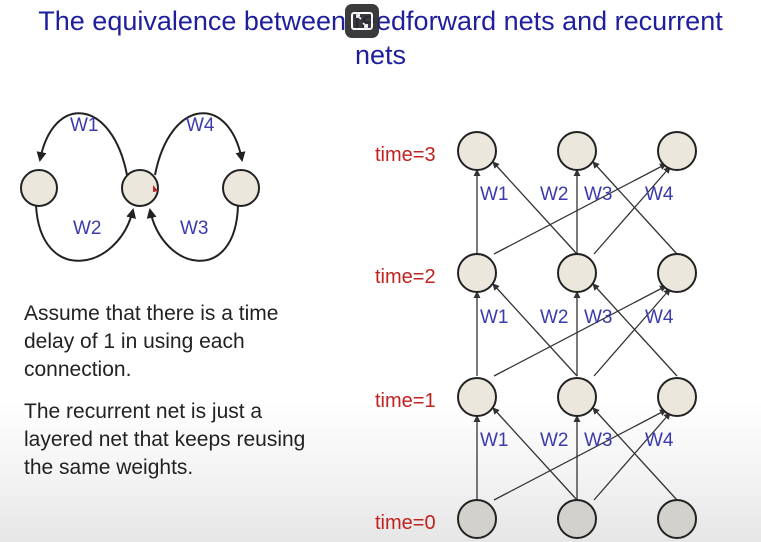 The image size is (761, 542). What do you see at coordinates (659, 440) in the screenshot?
I see `weight-w4-row1: W4` at bounding box center [659, 440].